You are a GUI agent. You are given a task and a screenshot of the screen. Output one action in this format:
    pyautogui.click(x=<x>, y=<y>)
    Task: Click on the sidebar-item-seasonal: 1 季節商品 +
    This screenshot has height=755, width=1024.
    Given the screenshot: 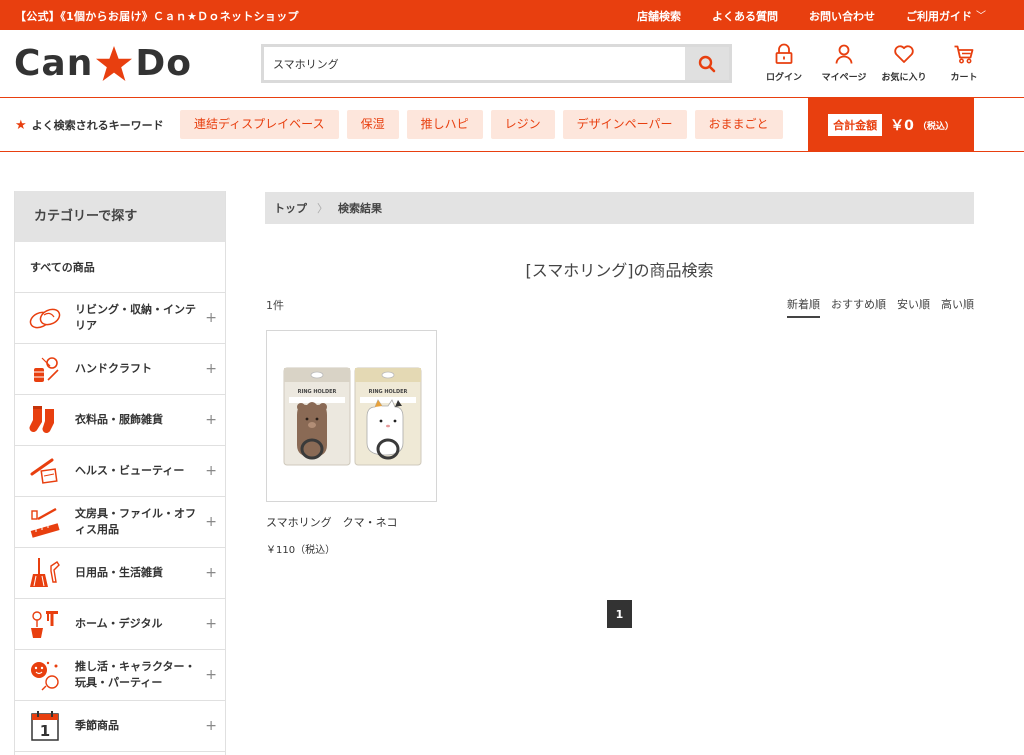 What is the action you would take?
    pyautogui.click(x=120, y=726)
    